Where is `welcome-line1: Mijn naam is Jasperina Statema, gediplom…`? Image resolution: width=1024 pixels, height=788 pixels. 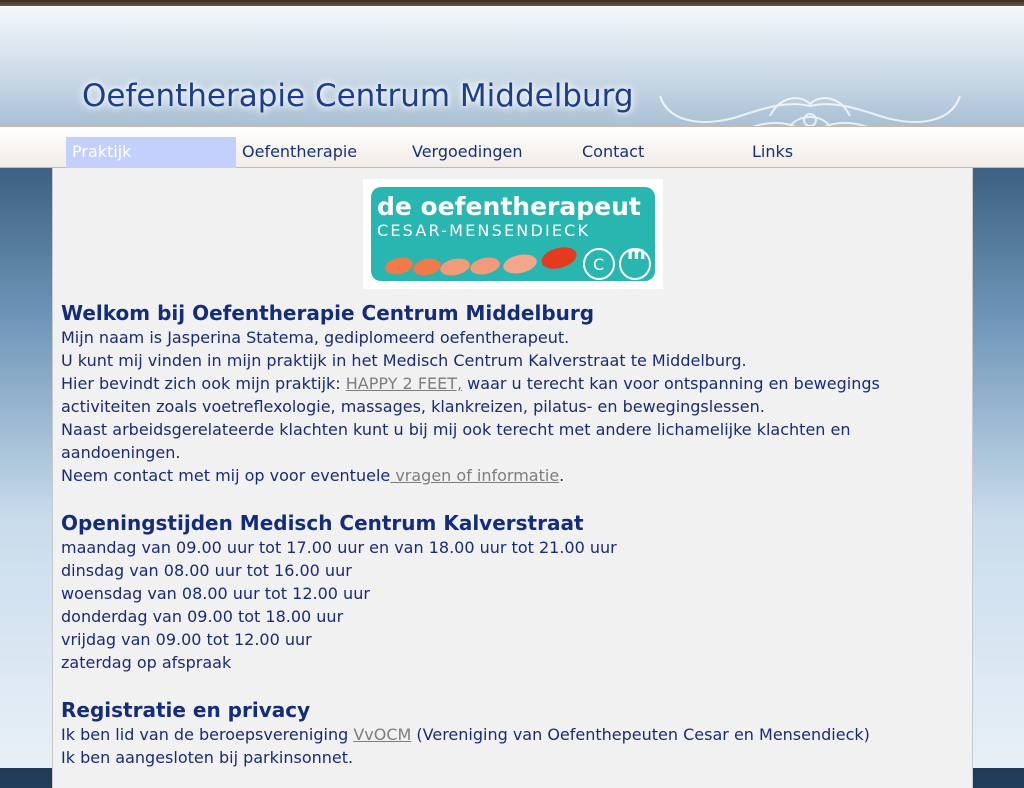 welcome-line1: Mijn naam is Jasperina Statema, gediplom… is located at coordinates (315, 337).